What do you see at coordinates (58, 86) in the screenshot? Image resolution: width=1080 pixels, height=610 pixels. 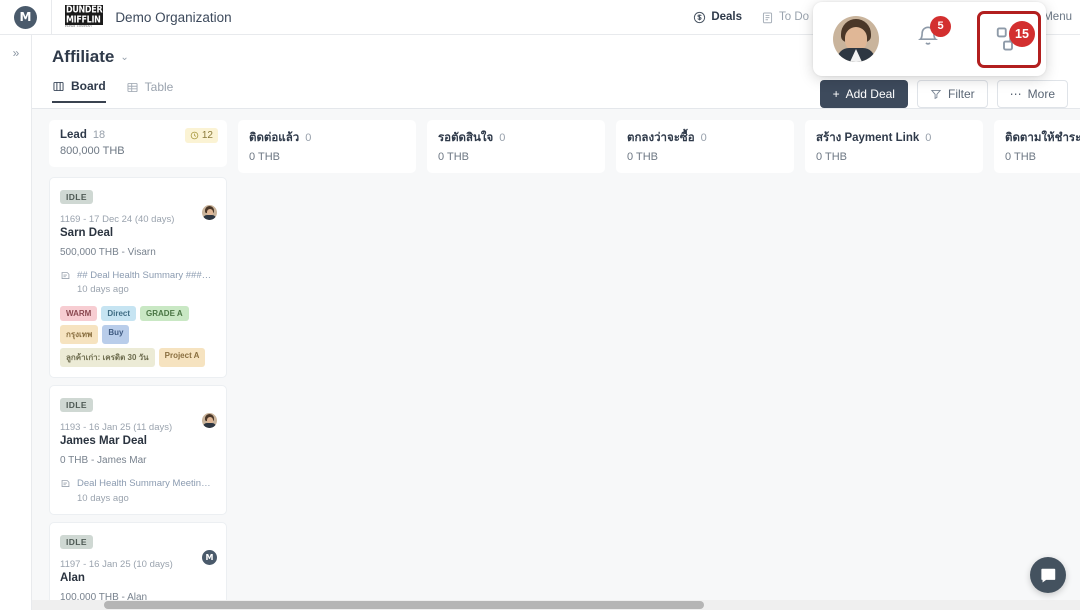 I see `board-icon` at bounding box center [58, 86].